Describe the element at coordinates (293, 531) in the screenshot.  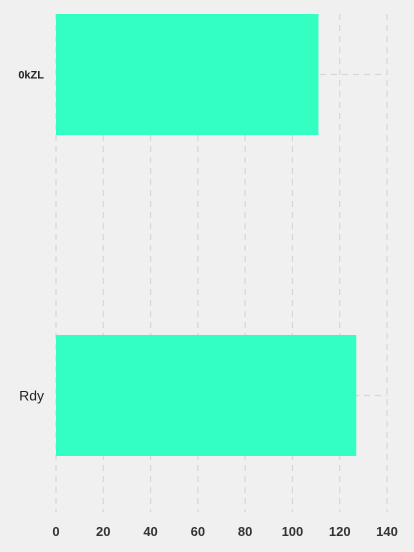
I see `x-tick-label-100: 100` at that location.